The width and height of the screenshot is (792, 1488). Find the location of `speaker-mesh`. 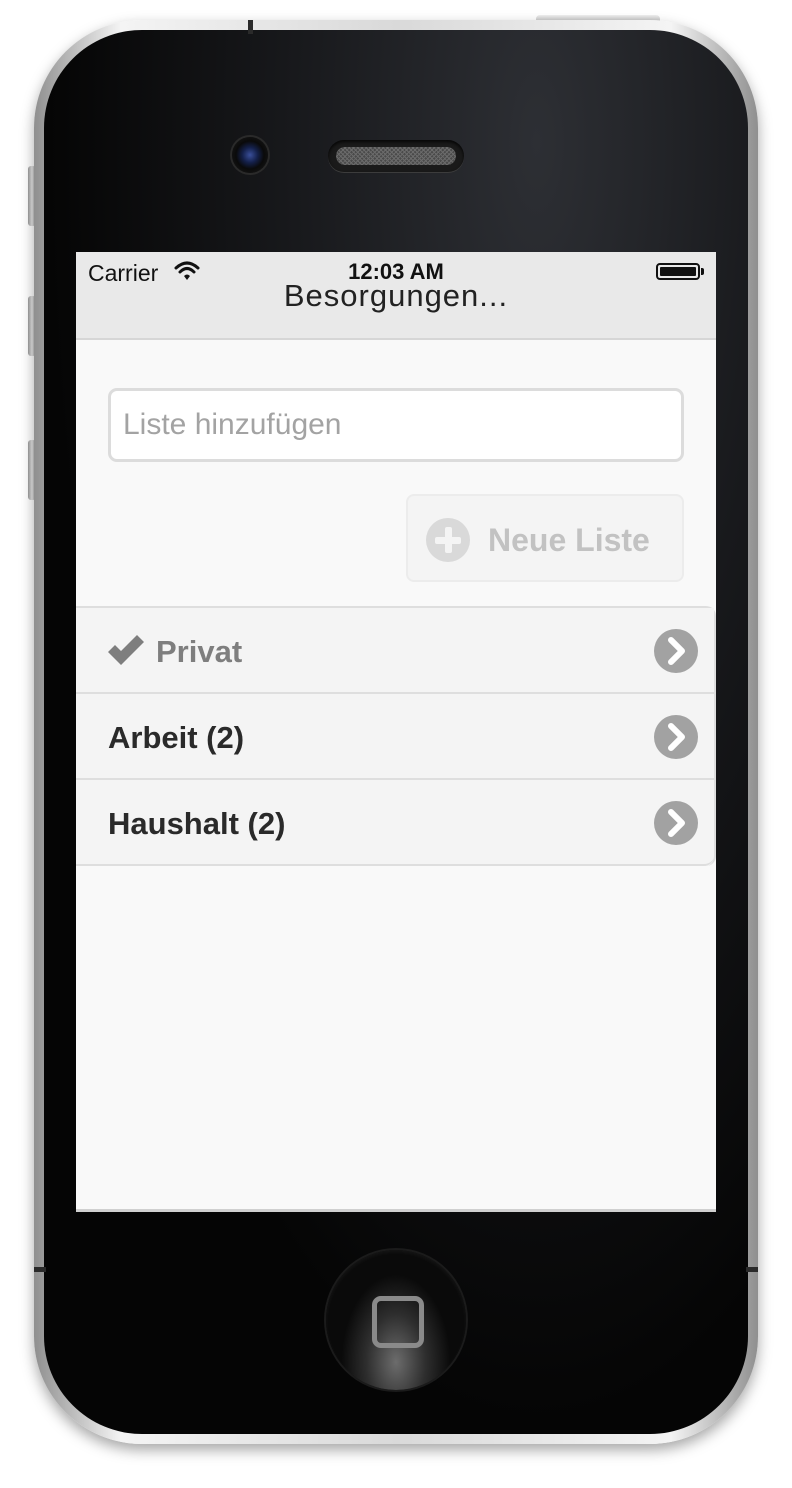

speaker-mesh is located at coordinates (396, 156).